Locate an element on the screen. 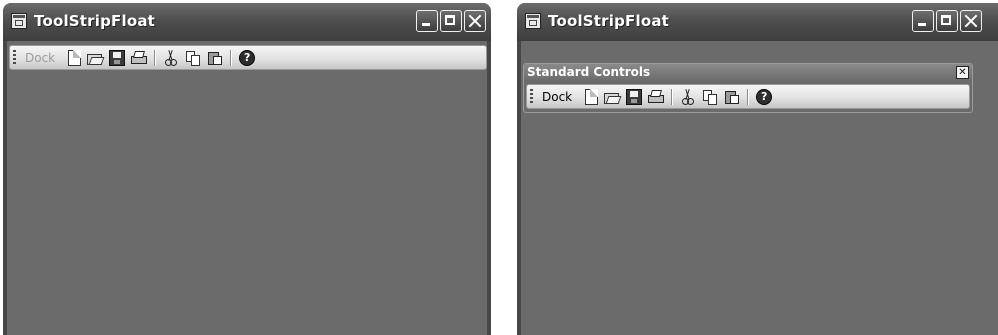  floating-toolstrip-panel: Standard Controls ✕ Dock ? is located at coordinates (748, 88).